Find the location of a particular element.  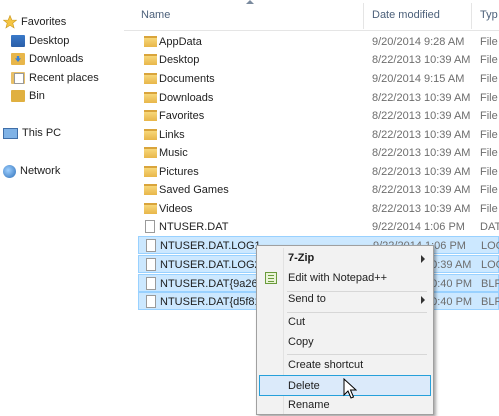

file-row: Desktop 8/22/2013 10:39 AM File is located at coordinates (318, 60).